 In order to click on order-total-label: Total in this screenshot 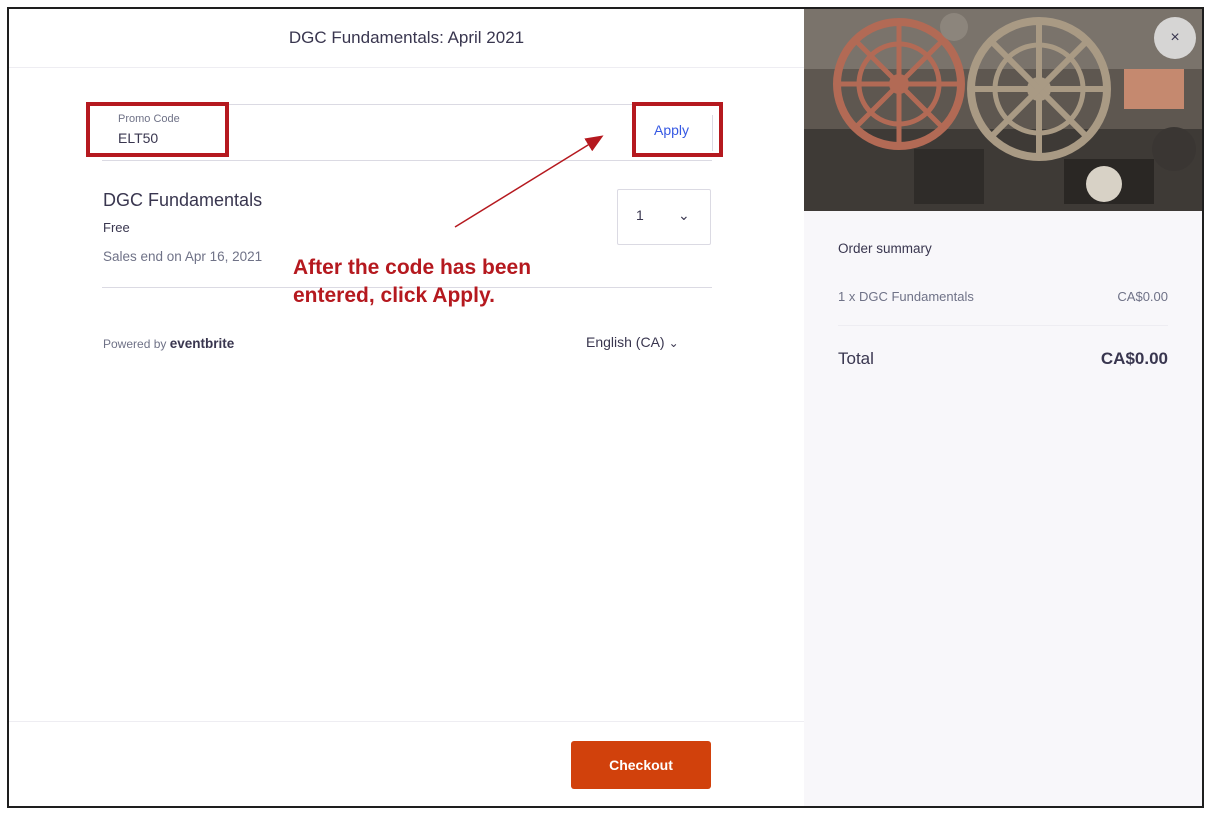, I will do `click(856, 358)`.